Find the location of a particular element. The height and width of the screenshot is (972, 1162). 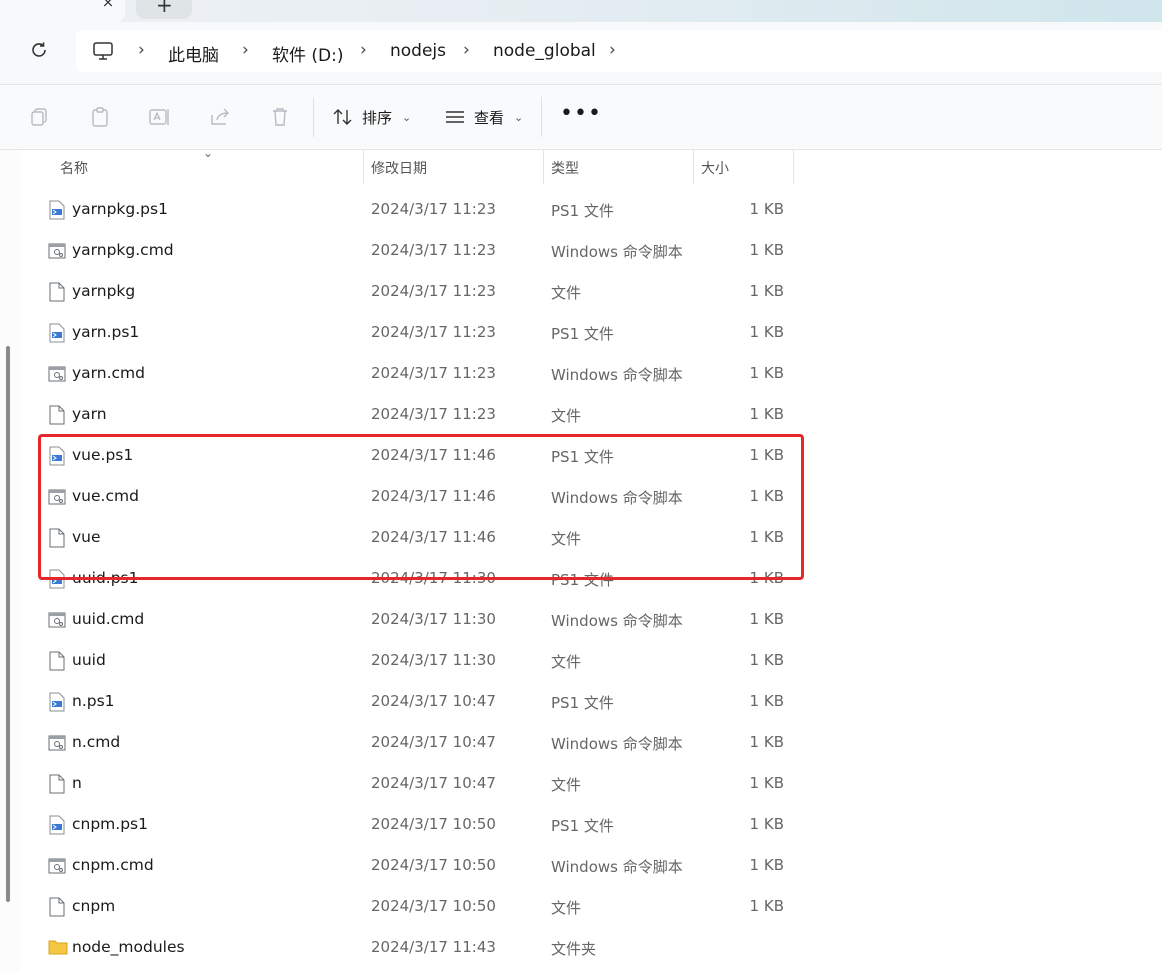

active-tab: × is located at coordinates (62, 11).